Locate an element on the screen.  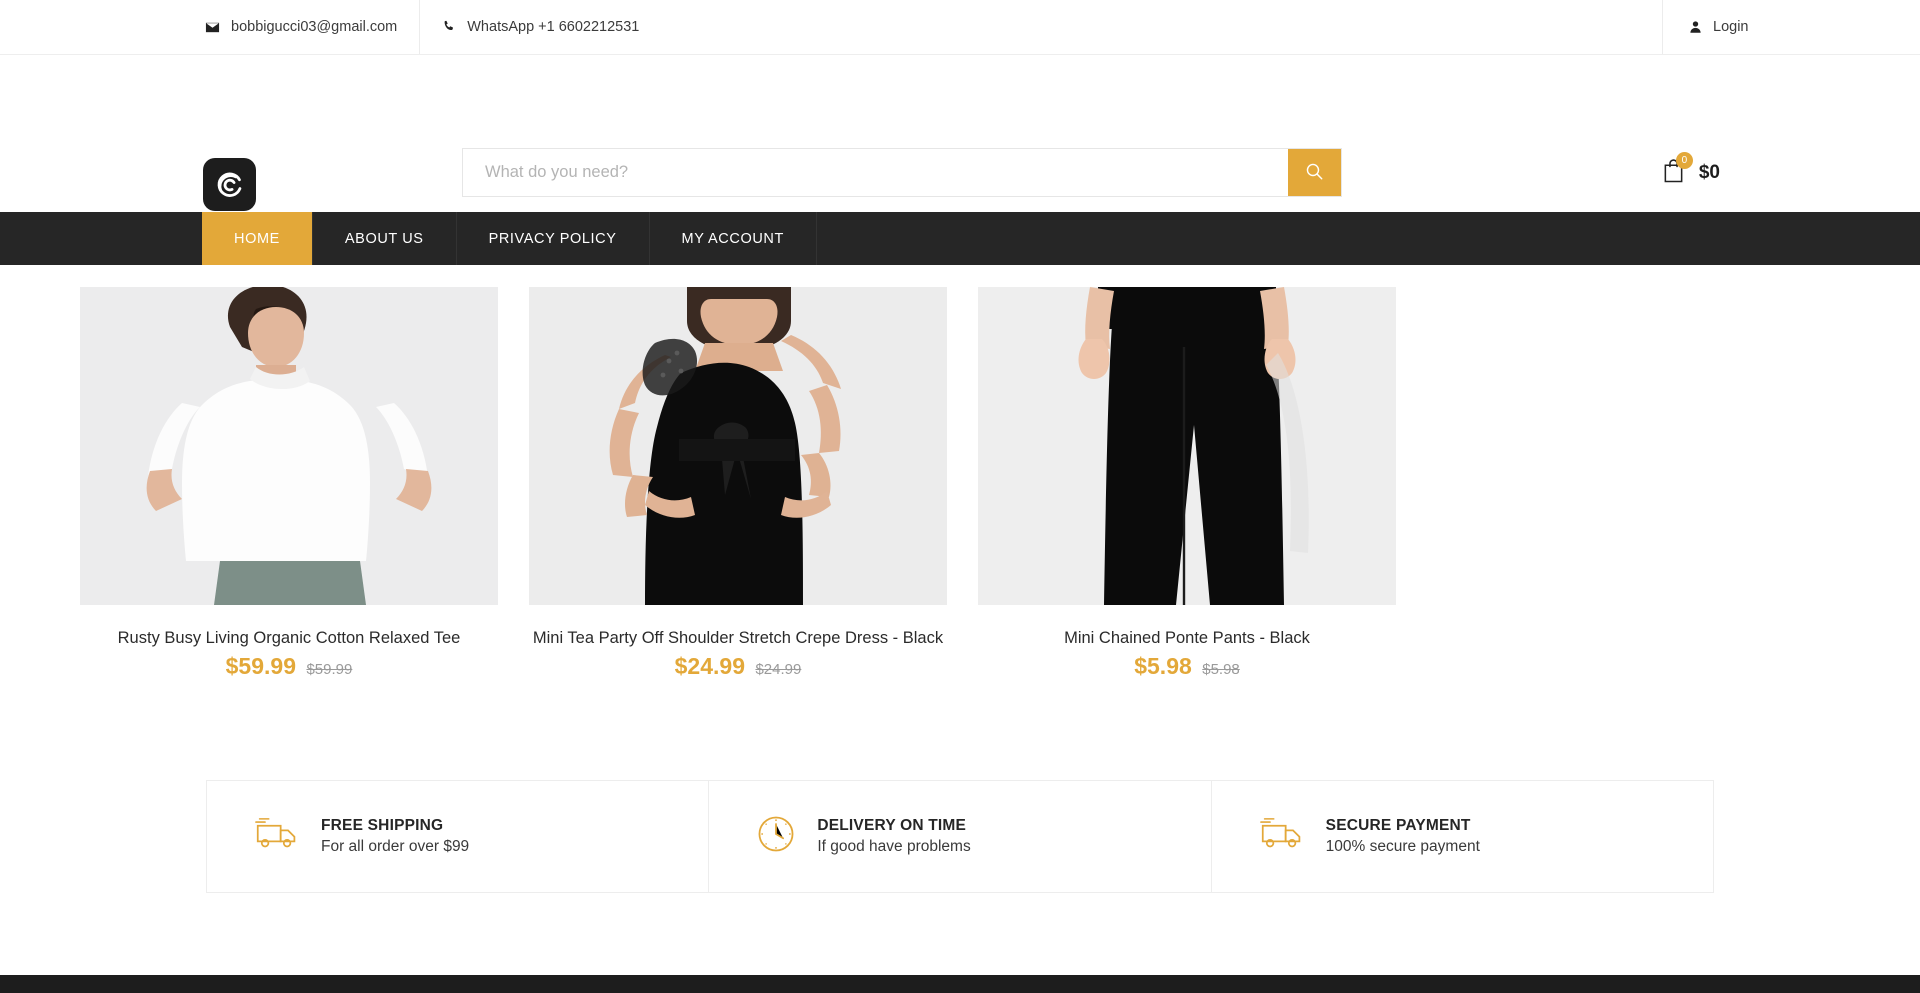
nav-label-home: HOME is located at coordinates (257, 238).